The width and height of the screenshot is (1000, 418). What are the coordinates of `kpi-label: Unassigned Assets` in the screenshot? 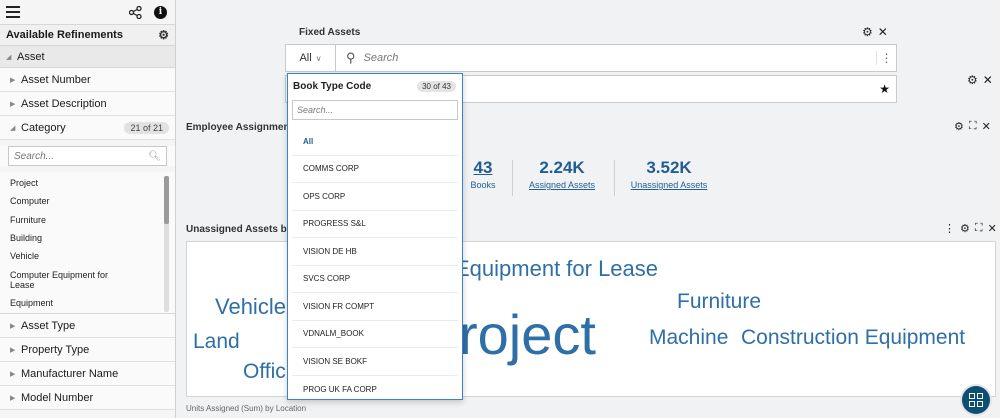 It's located at (669, 185).